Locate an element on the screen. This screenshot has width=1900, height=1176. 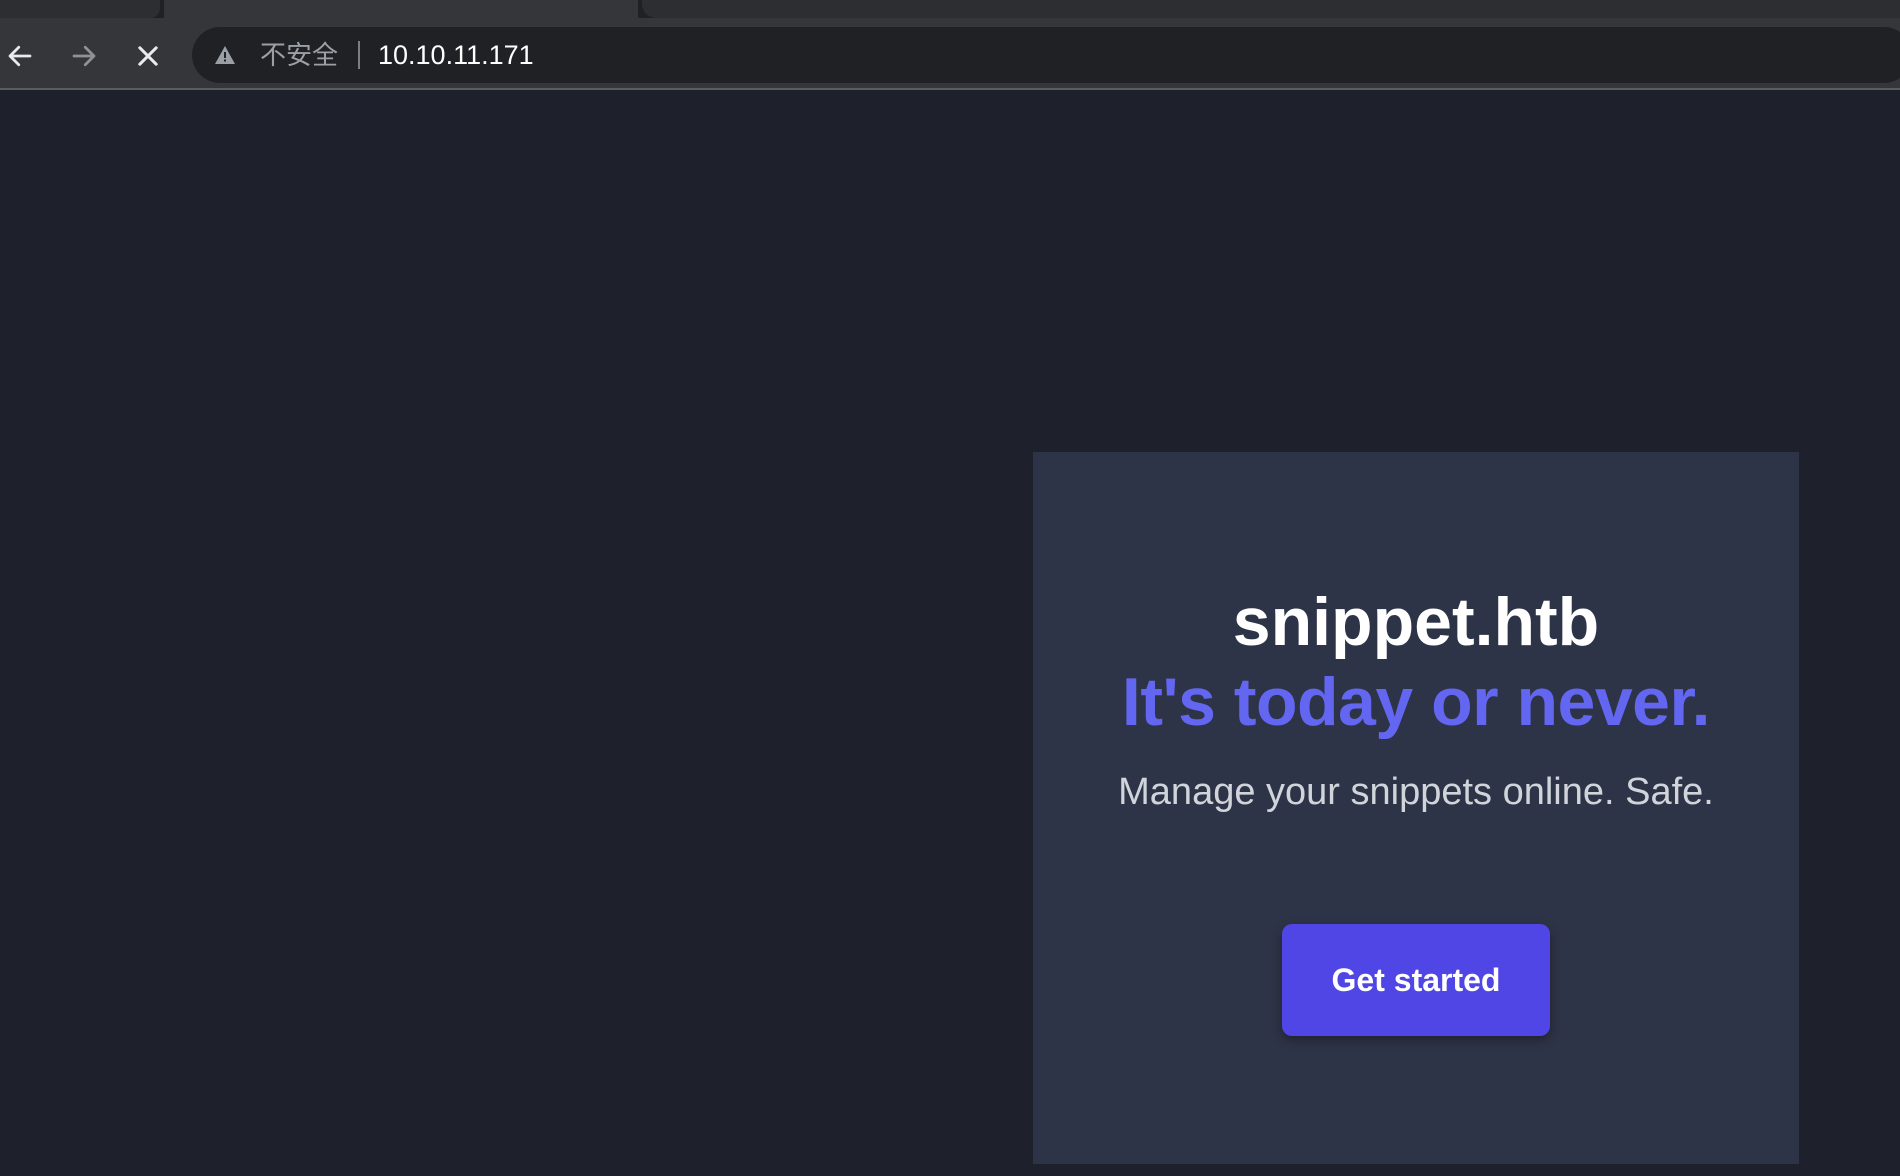
hero-subtext: Manage your snippets online. Safe. is located at coordinates (1416, 792).